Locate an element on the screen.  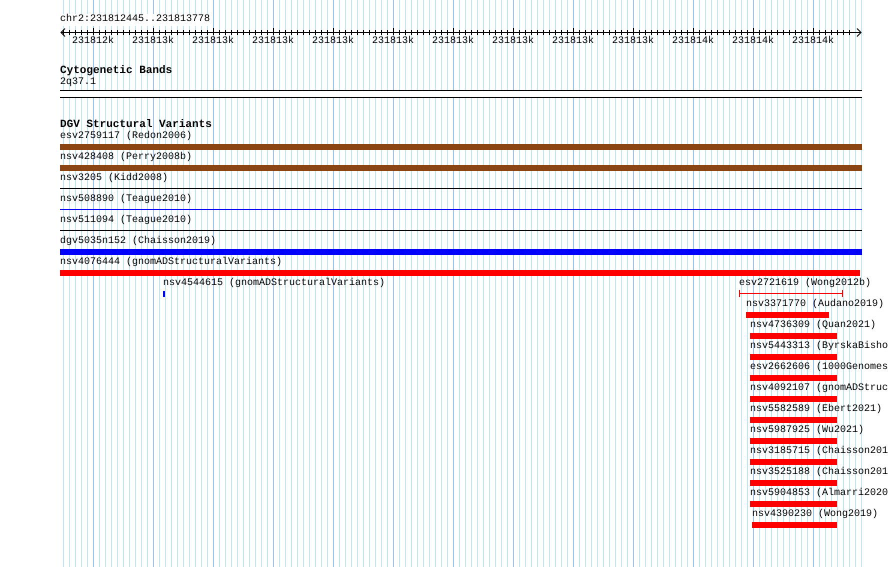
variant-label: nsv3525188 (Chaisson201 is located at coordinates (819, 473).